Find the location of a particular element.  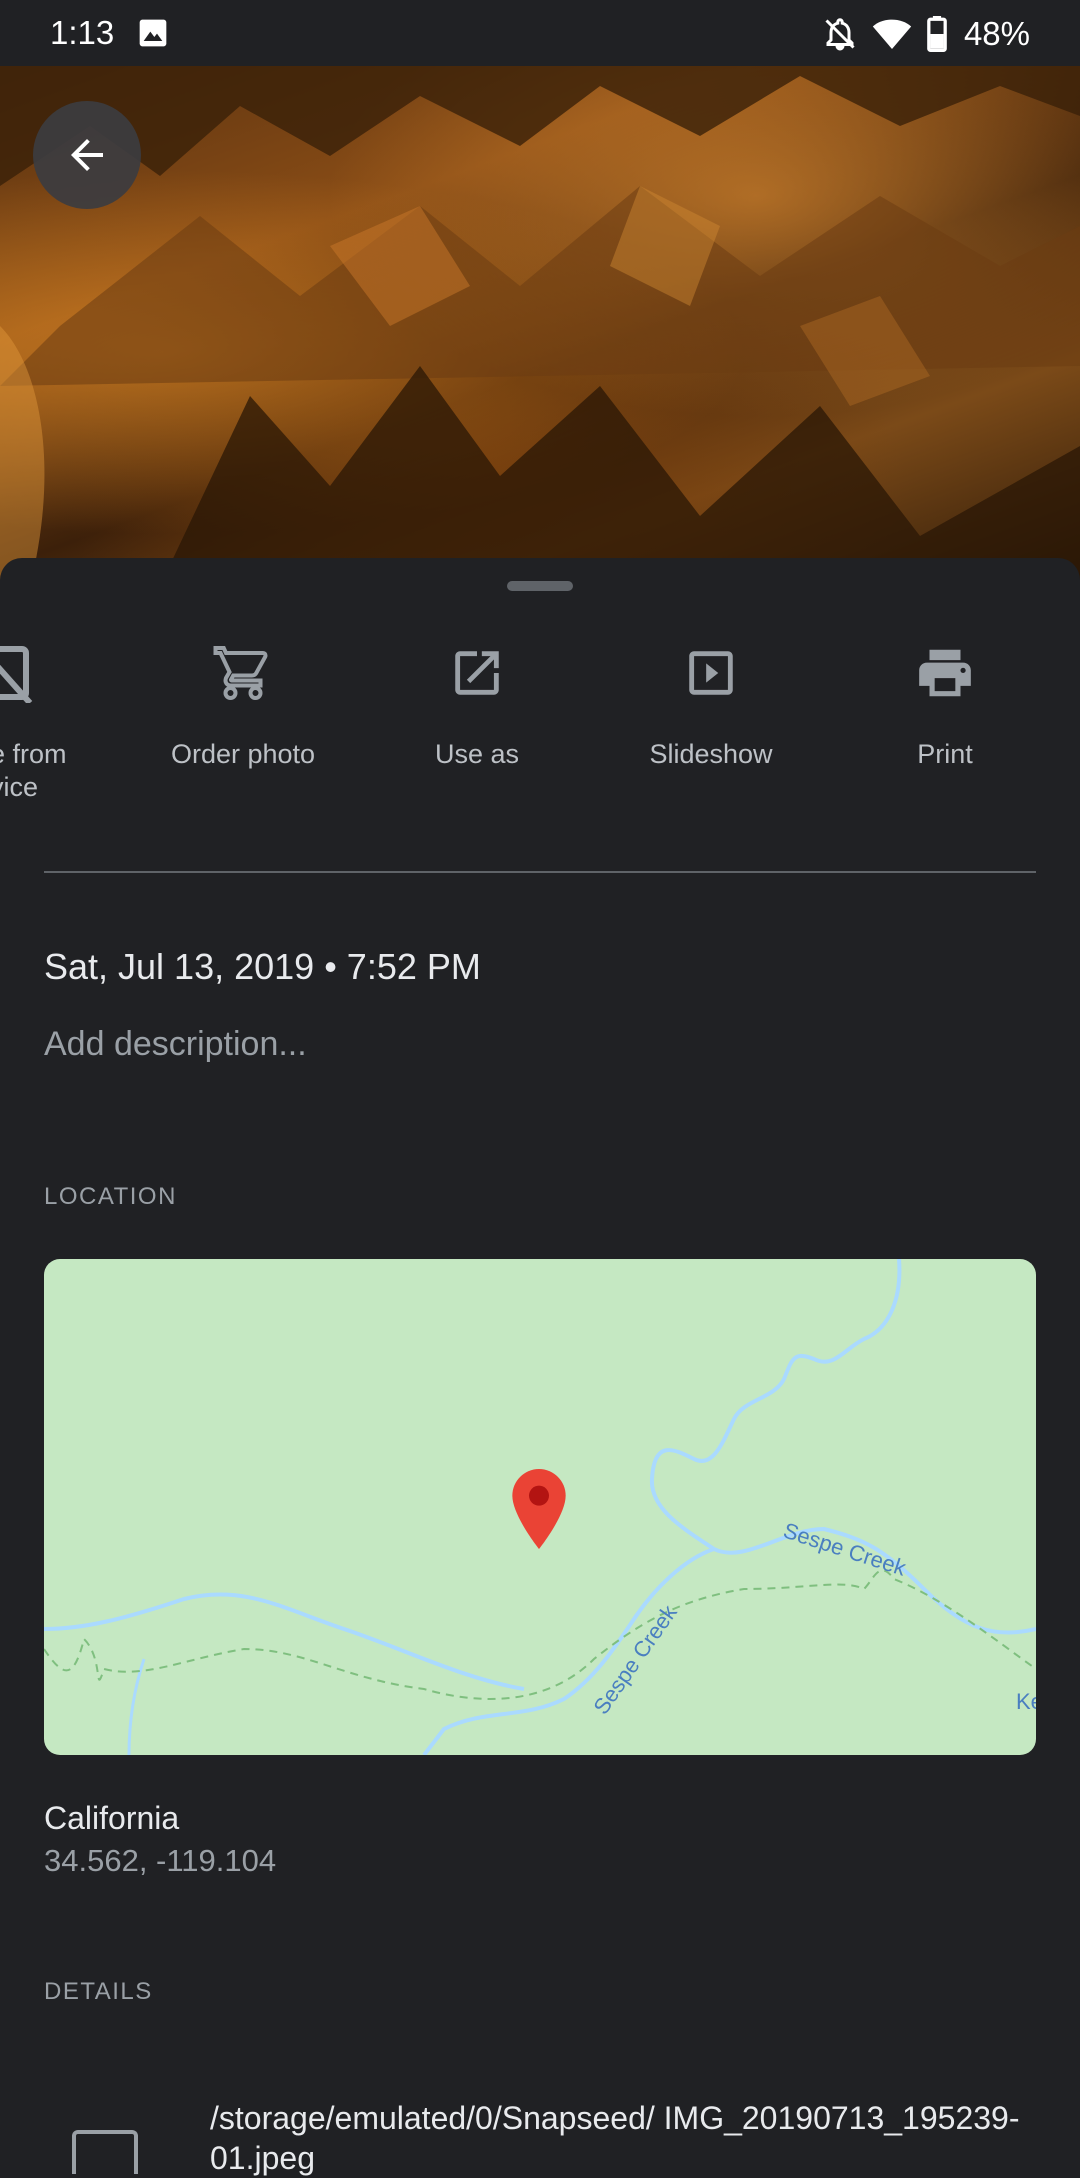

action-slideshow: Slideshow is located at coordinates (711, 704).